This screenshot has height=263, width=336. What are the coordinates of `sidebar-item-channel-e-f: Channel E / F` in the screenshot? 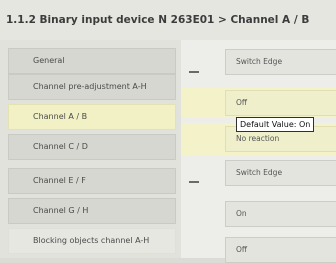 It's located at (92, 181).